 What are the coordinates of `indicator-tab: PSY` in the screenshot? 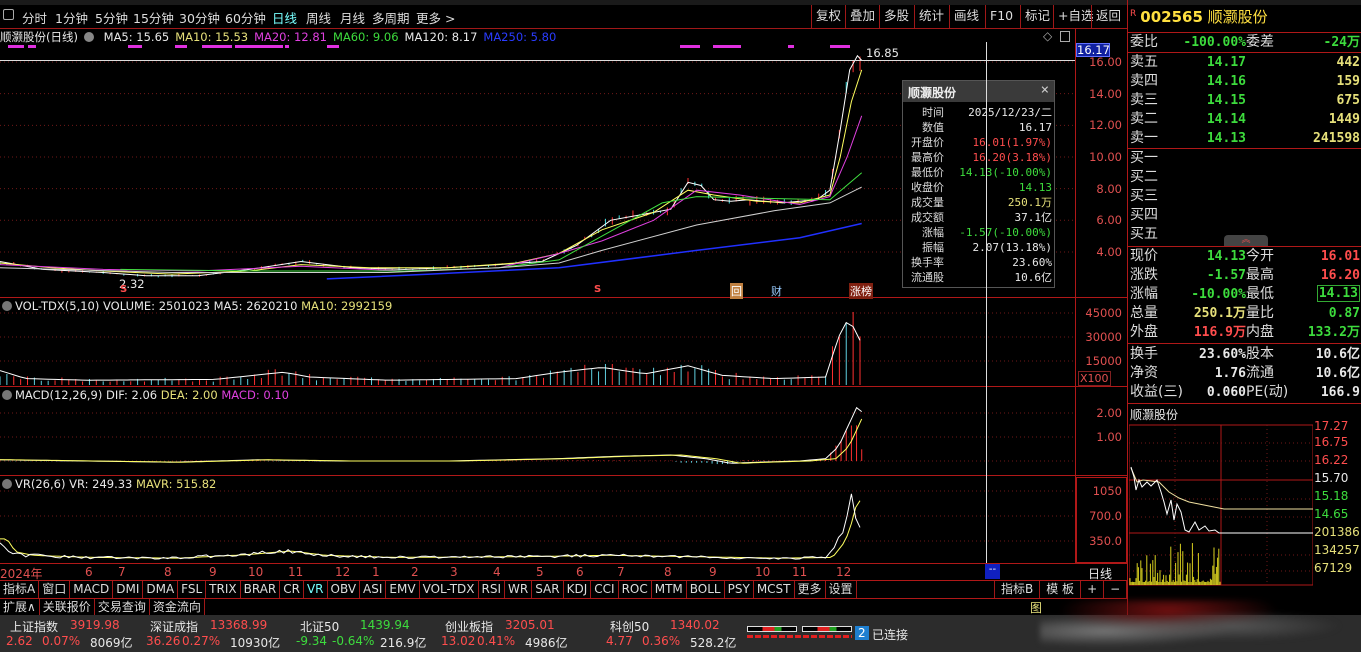 It's located at (739, 590).